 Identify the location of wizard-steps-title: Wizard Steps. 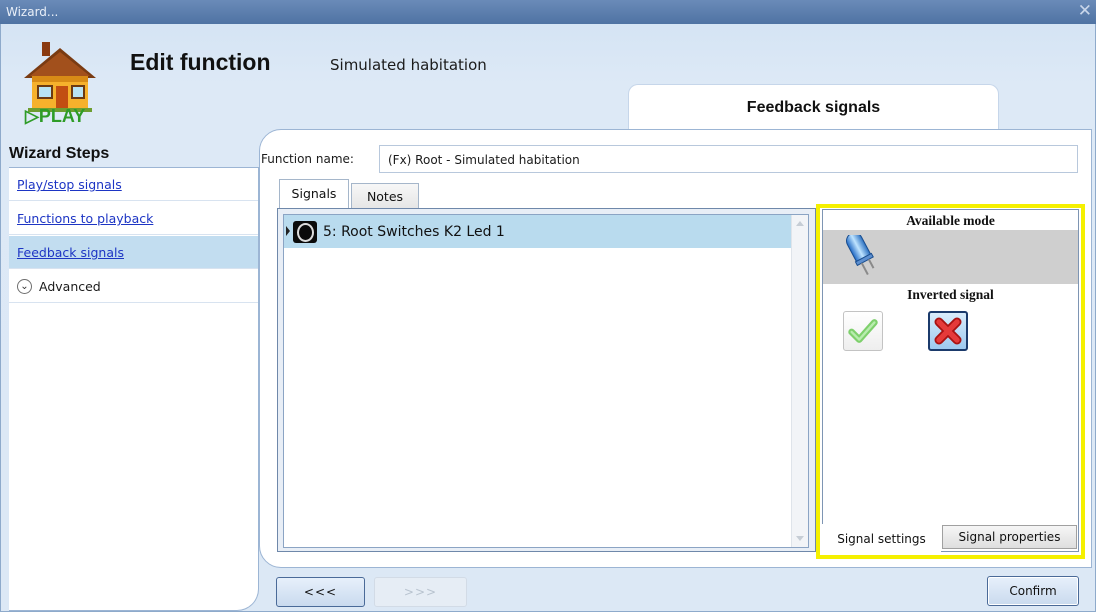
(59, 153).